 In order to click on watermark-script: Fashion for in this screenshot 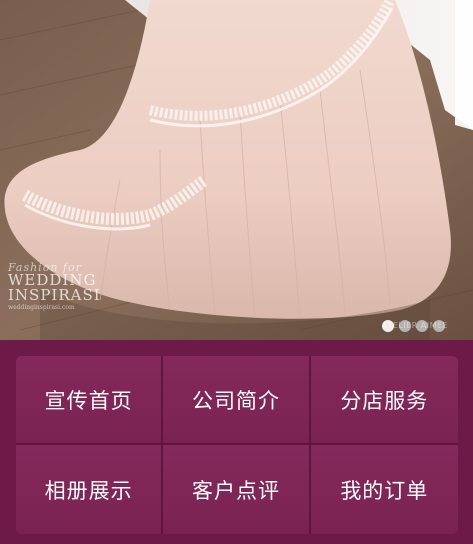, I will do `click(45, 267)`.